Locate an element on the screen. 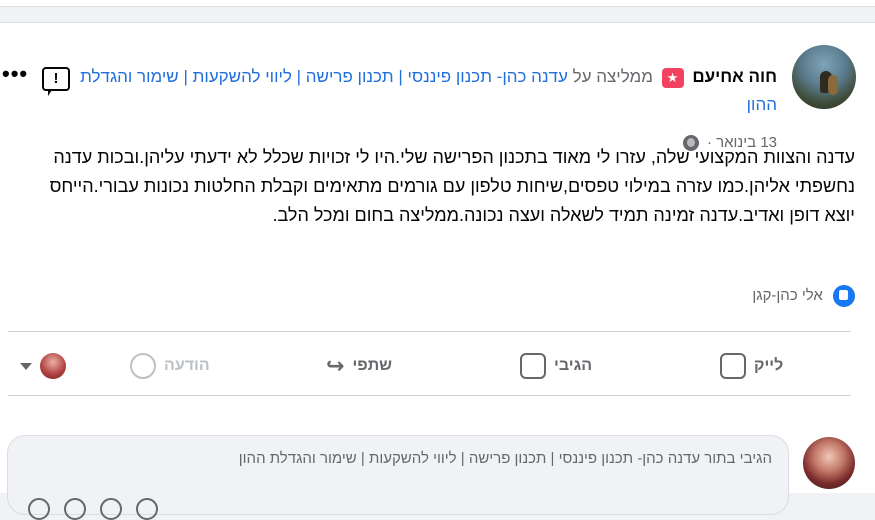 This screenshot has height=520, width=875. messenger-icon is located at coordinates (143, 366).